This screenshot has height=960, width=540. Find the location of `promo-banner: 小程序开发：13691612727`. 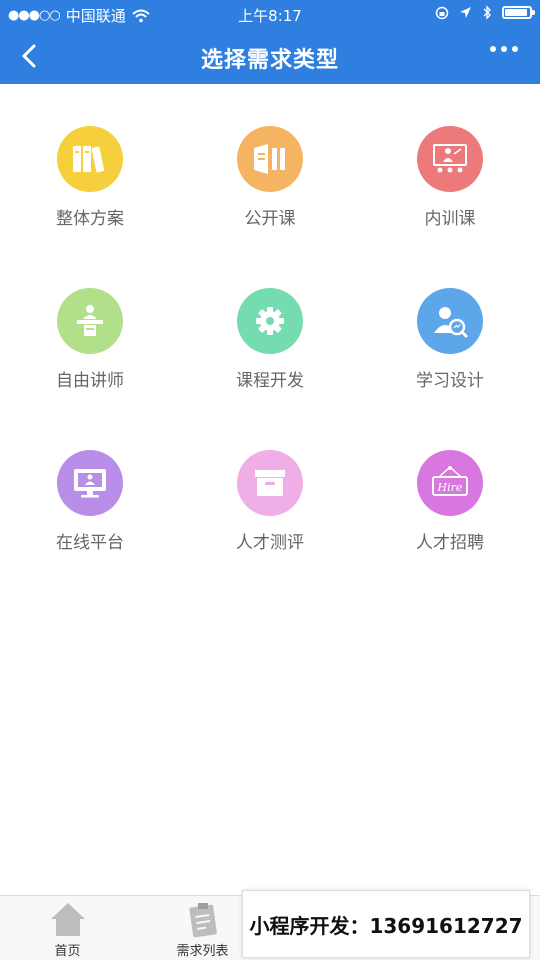

promo-banner: 小程序开发：13691612727 is located at coordinates (386, 924).